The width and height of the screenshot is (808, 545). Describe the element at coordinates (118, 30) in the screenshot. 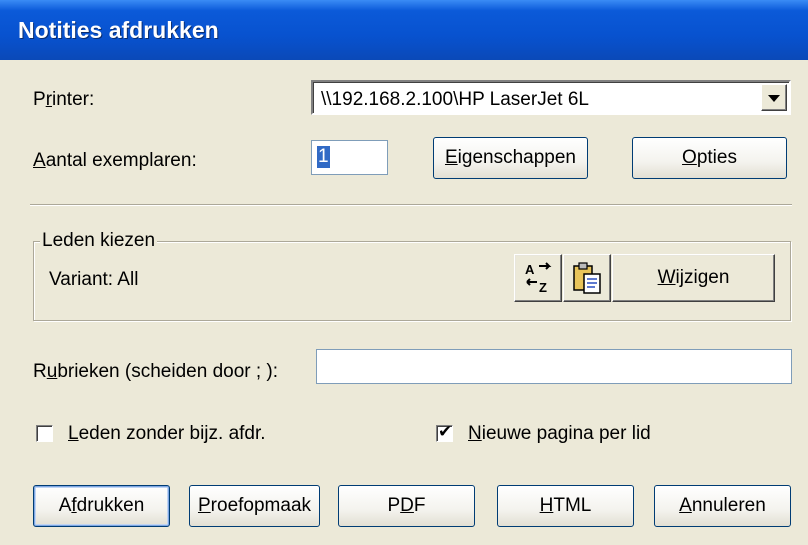

I see `window-title: Notities afdrukken` at that location.